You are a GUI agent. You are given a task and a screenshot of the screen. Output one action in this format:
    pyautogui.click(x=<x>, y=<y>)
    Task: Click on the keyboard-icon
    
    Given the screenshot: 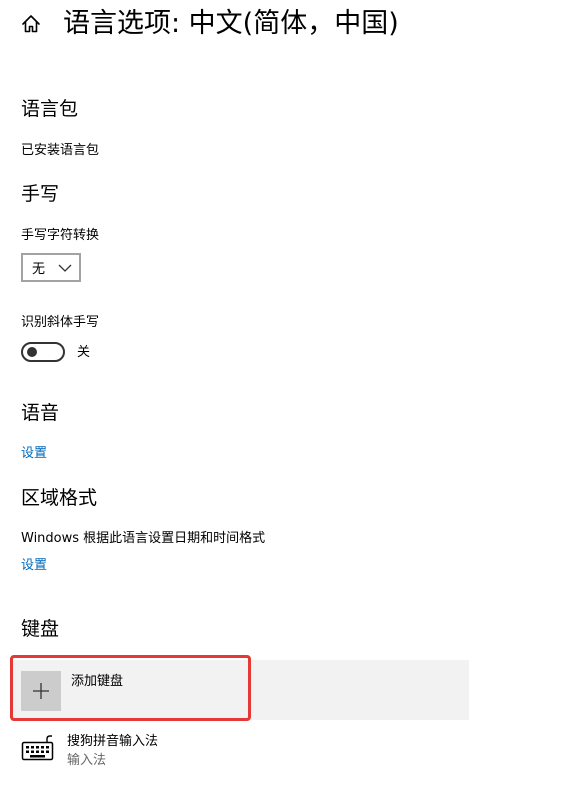 What is the action you would take?
    pyautogui.click(x=37, y=748)
    